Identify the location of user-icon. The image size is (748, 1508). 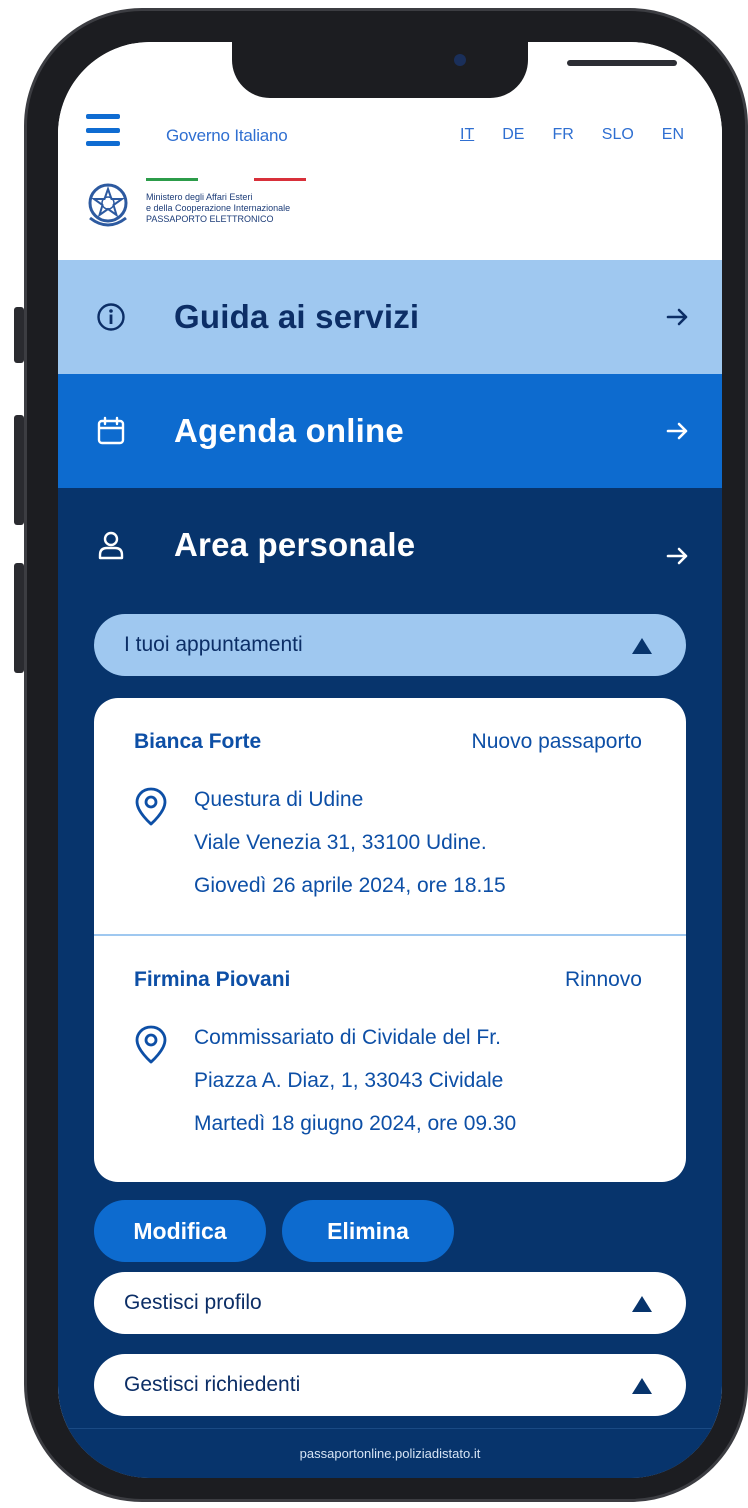
(111, 545).